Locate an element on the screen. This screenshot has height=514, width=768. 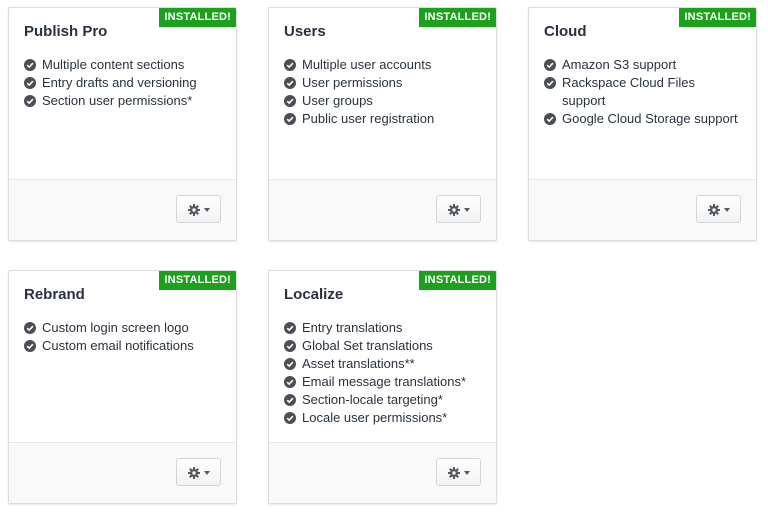
feature-item: Multiple user accounts is located at coordinates (385, 65).